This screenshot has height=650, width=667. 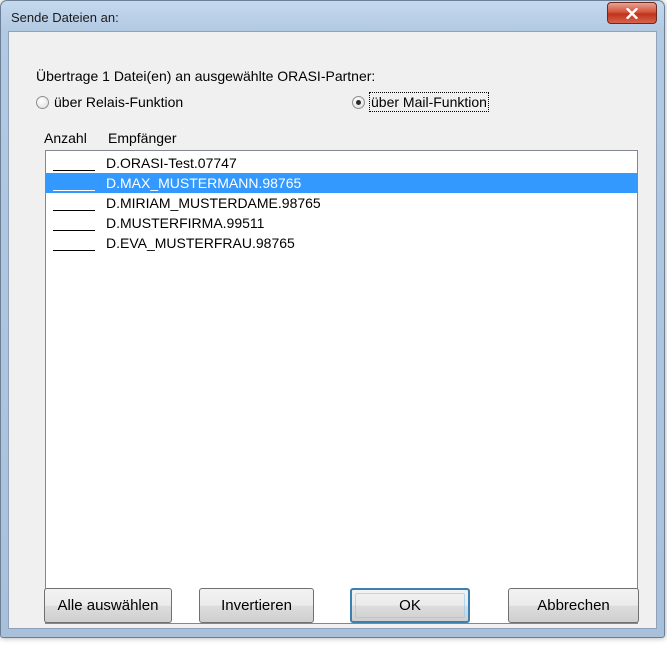 I want to click on recipient-name: D.MAX_MUSTERMANN.98765, so click(x=204, y=183).